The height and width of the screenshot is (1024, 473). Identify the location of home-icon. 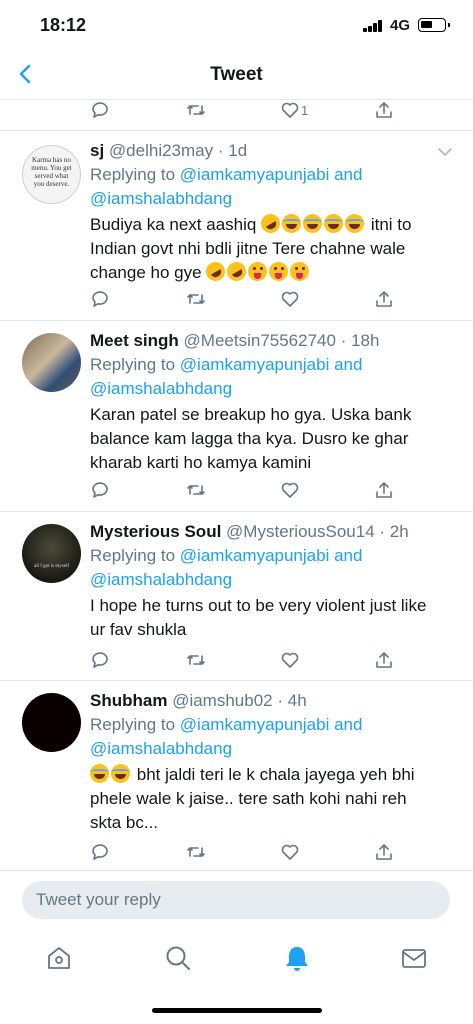
(59, 958).